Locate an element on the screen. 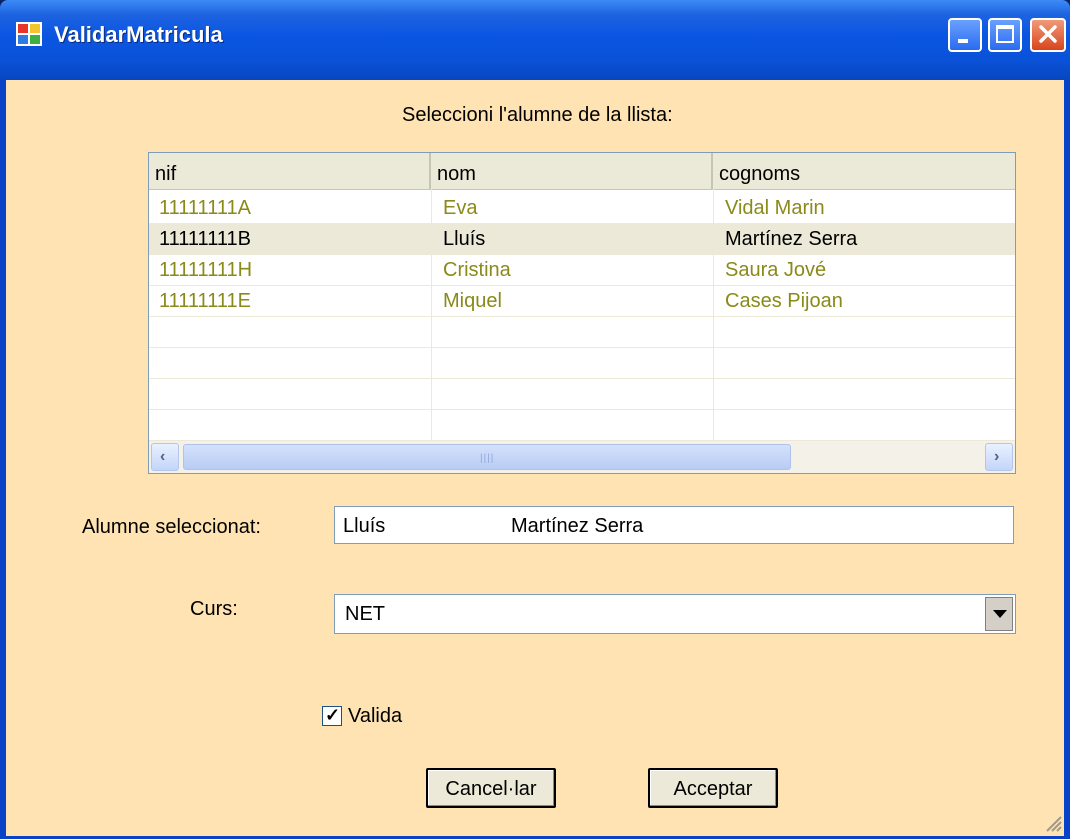 This screenshot has width=1070, height=839. column-header-cognoms: cognoms is located at coordinates (864, 171).